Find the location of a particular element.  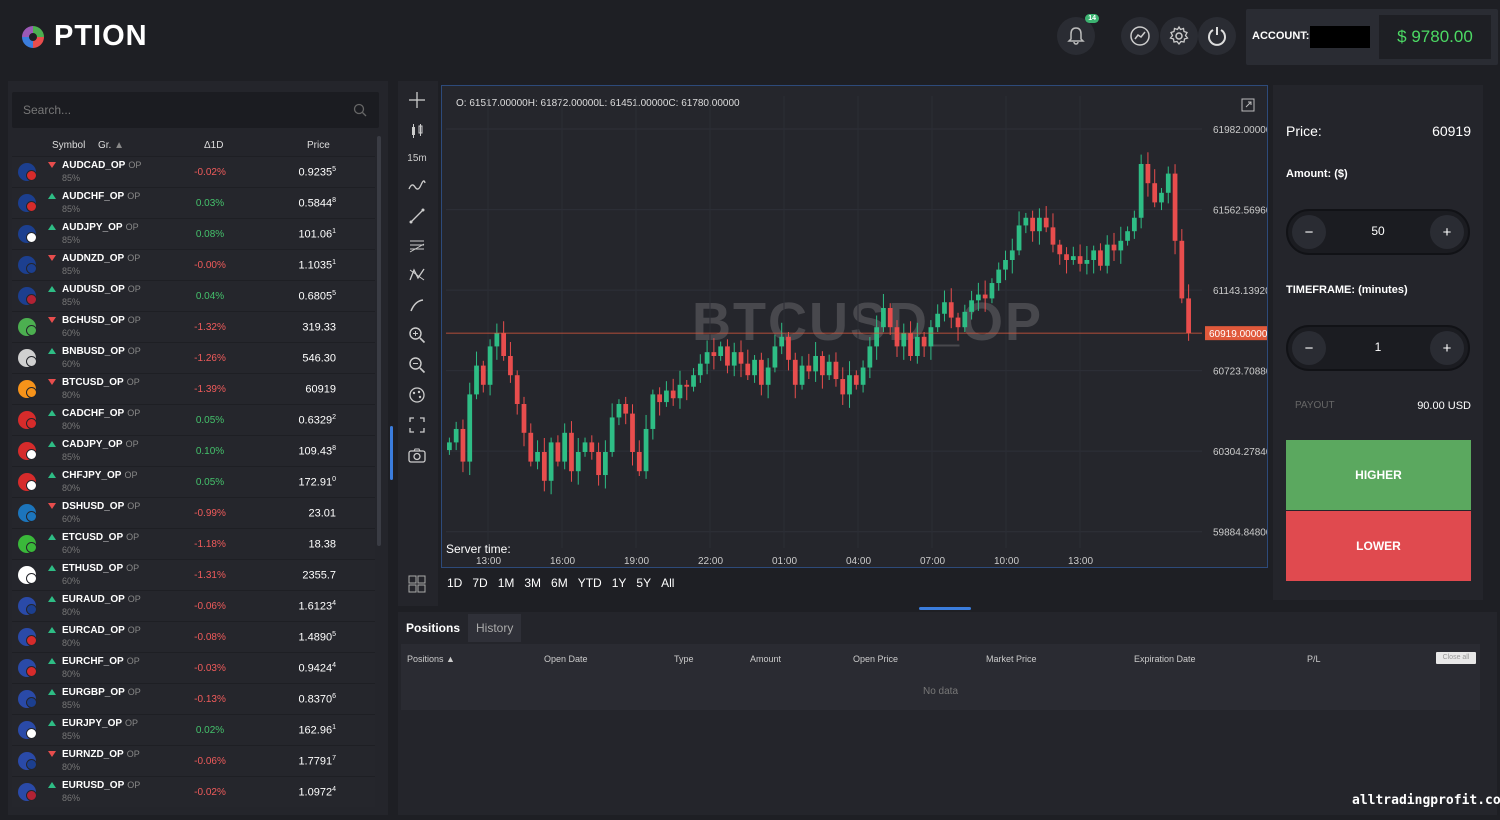

range-1m-button: 1M is located at coordinates (506, 583).